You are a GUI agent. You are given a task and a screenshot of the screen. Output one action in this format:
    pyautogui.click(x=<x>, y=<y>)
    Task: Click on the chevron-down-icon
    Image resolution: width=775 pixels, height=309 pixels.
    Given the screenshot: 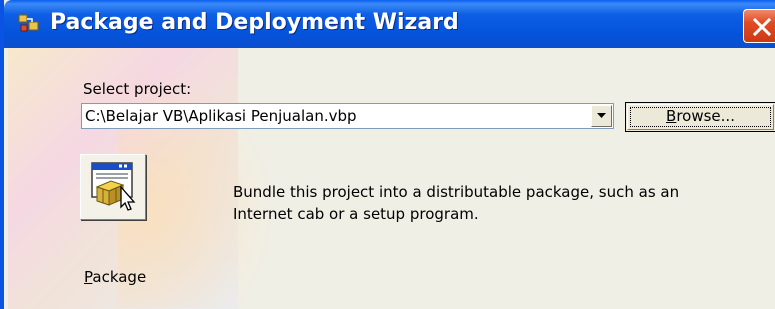 What is the action you would take?
    pyautogui.click(x=601, y=115)
    